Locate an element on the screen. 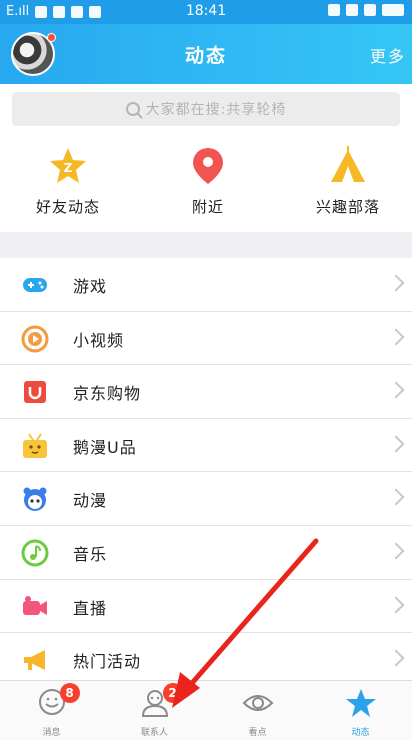  list-item-short-video: 小视频 is located at coordinates (206, 338).